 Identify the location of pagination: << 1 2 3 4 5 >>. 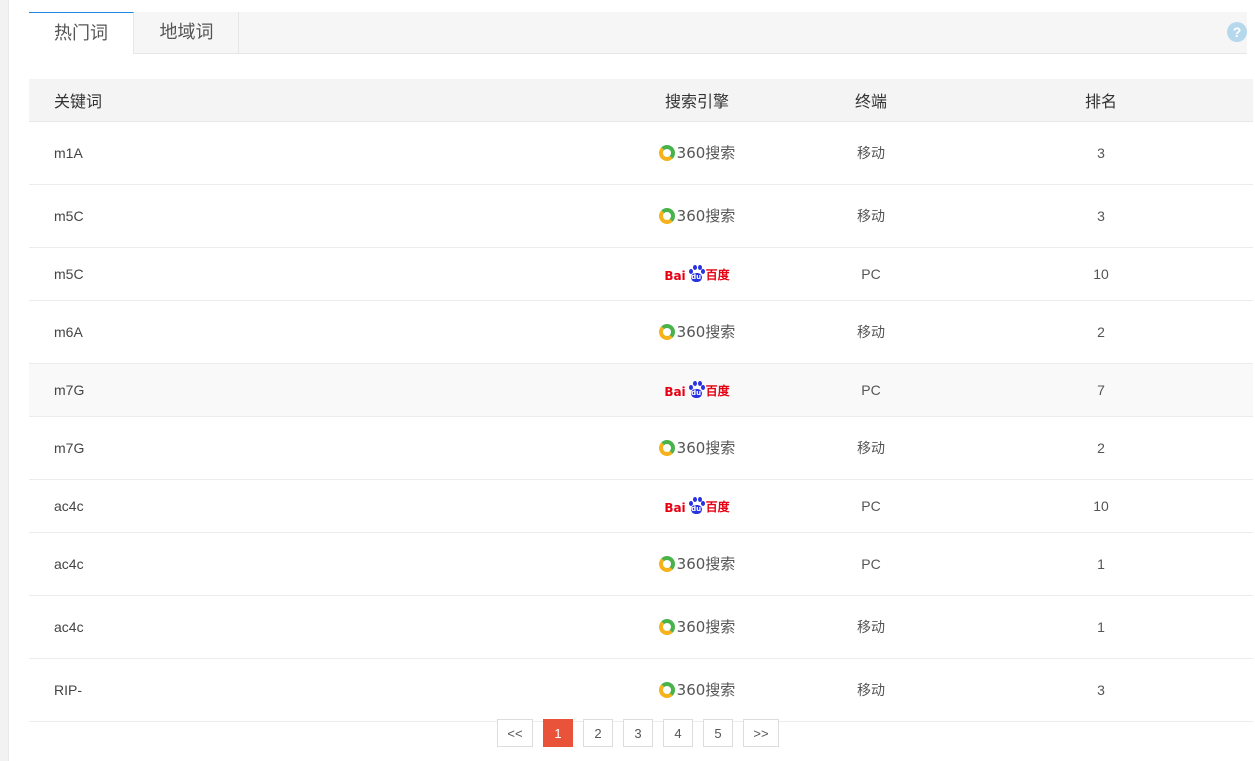
(638, 733).